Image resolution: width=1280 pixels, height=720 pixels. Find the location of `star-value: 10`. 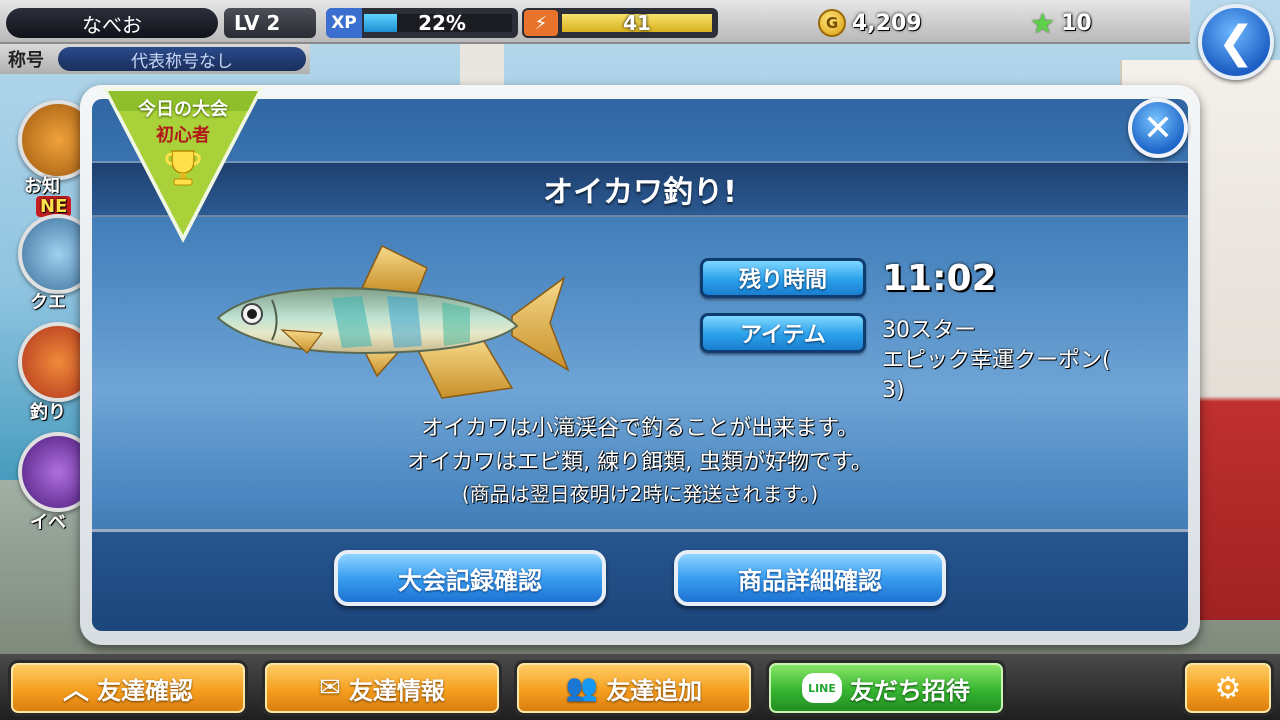

star-value: 10 is located at coordinates (1076, 23).